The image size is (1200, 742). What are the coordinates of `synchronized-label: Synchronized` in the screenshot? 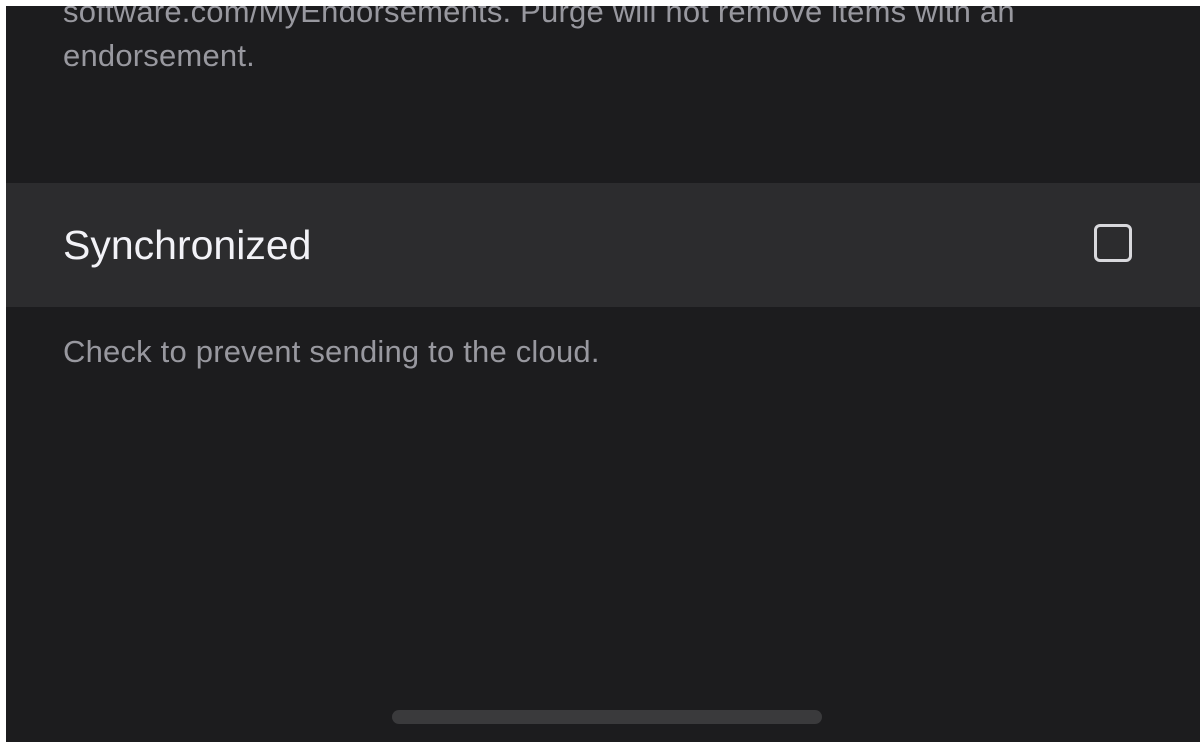 It's located at (187, 245).